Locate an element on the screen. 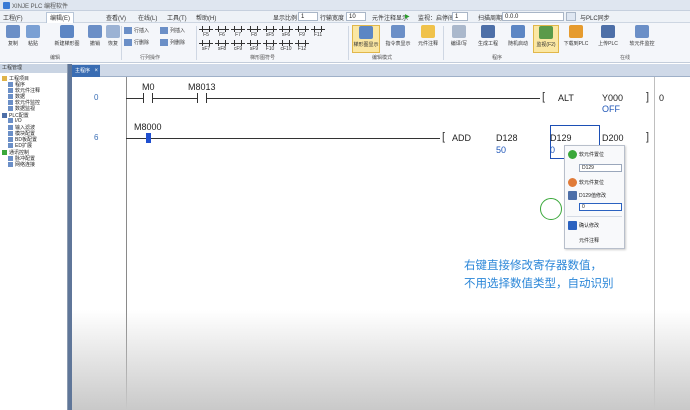 Image resolution: width=690 pixels, height=410 pixels. menu-item-set: 软元件置位 is located at coordinates (591, 154).